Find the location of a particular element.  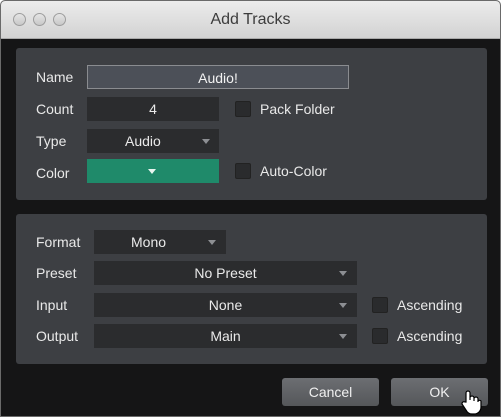

input-ascending-label: Ascending is located at coordinates (430, 305).